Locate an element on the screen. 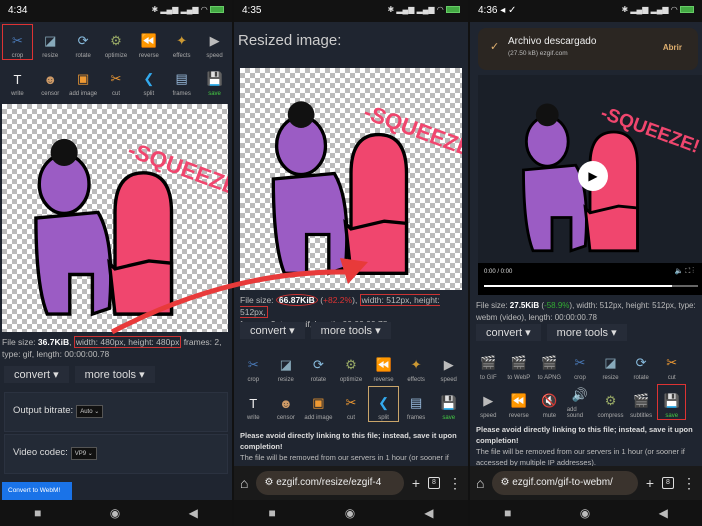 Image resolution: width=702 pixels, height=526 pixels. annotation-arrow is located at coordinates (239, 296).